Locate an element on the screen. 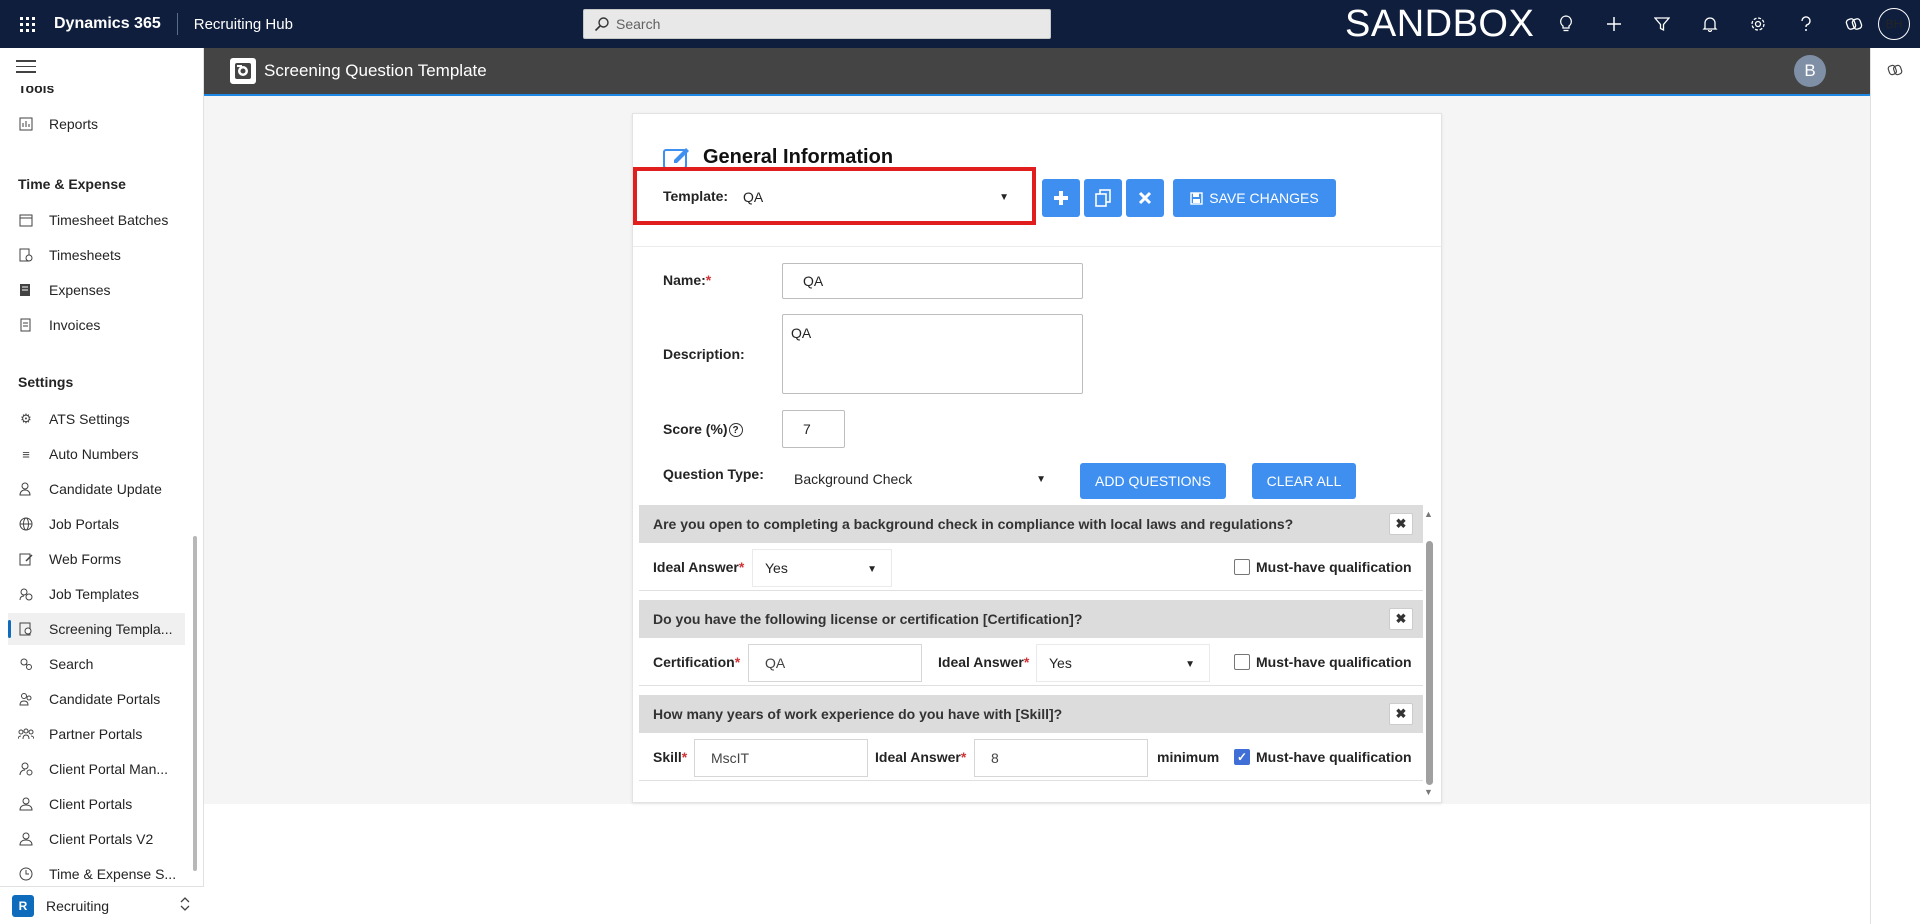 The height and width of the screenshot is (924, 1920). delete-template-button is located at coordinates (1145, 198).